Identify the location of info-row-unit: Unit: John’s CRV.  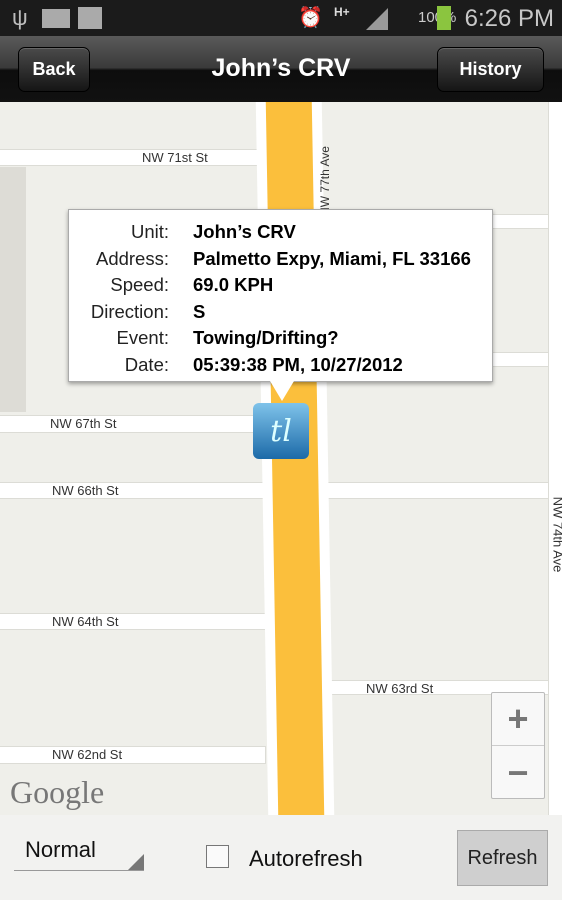
(280, 232).